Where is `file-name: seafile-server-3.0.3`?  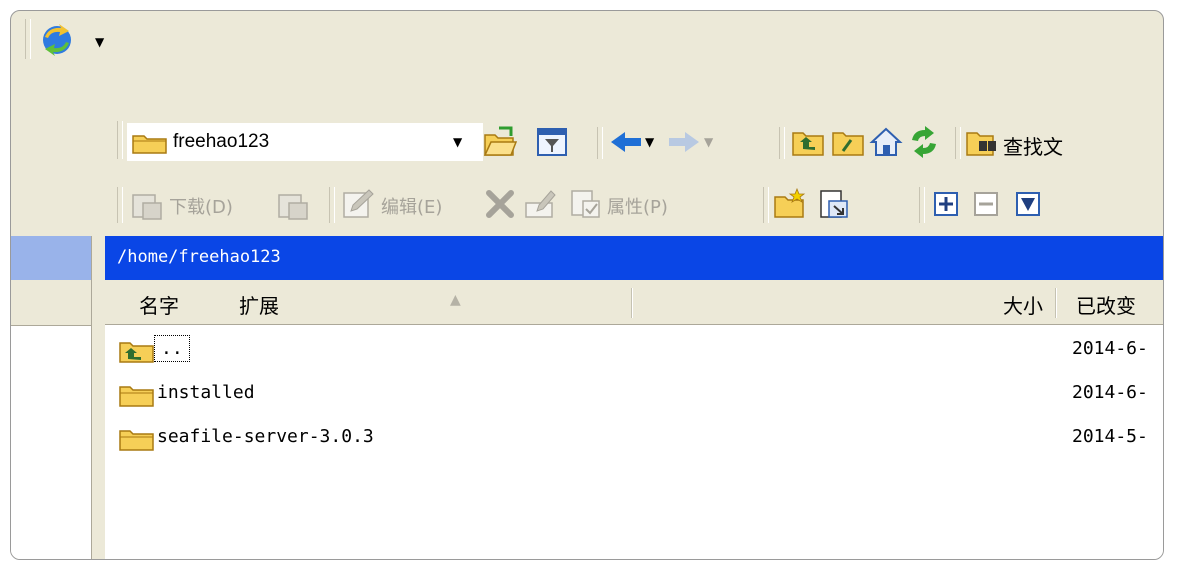 file-name: seafile-server-3.0.3 is located at coordinates (265, 436).